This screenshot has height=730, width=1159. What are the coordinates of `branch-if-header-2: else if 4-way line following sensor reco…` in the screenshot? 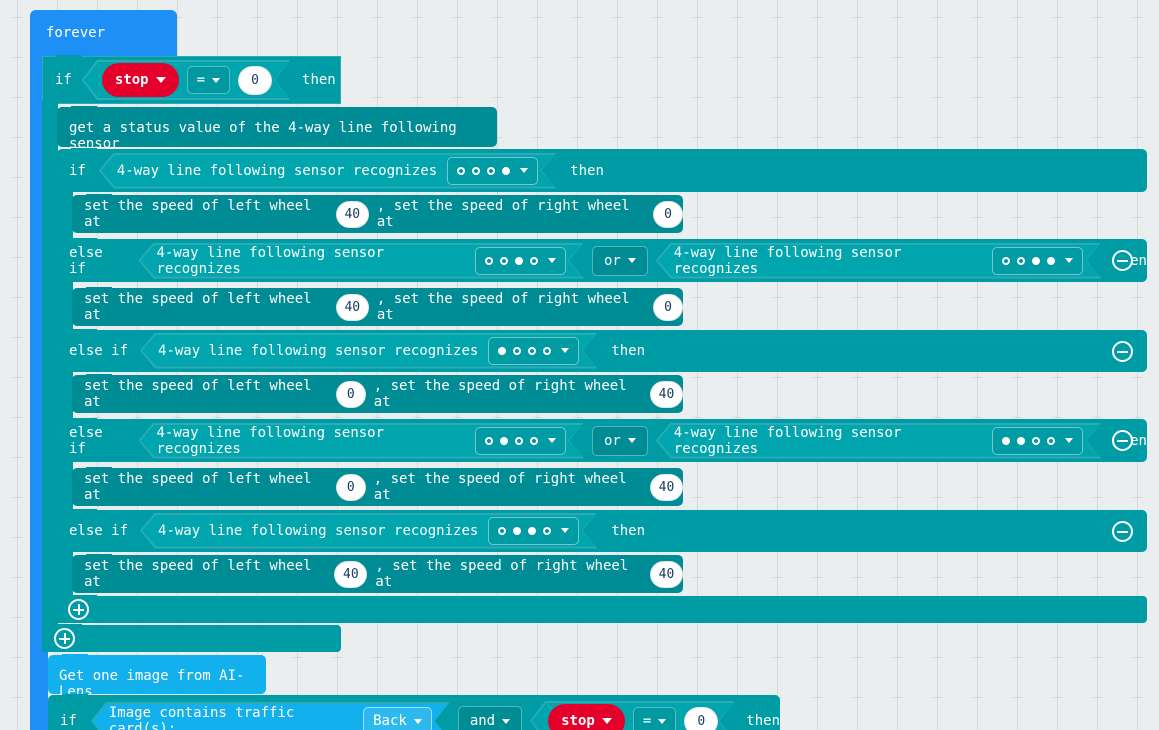 It's located at (602, 350).